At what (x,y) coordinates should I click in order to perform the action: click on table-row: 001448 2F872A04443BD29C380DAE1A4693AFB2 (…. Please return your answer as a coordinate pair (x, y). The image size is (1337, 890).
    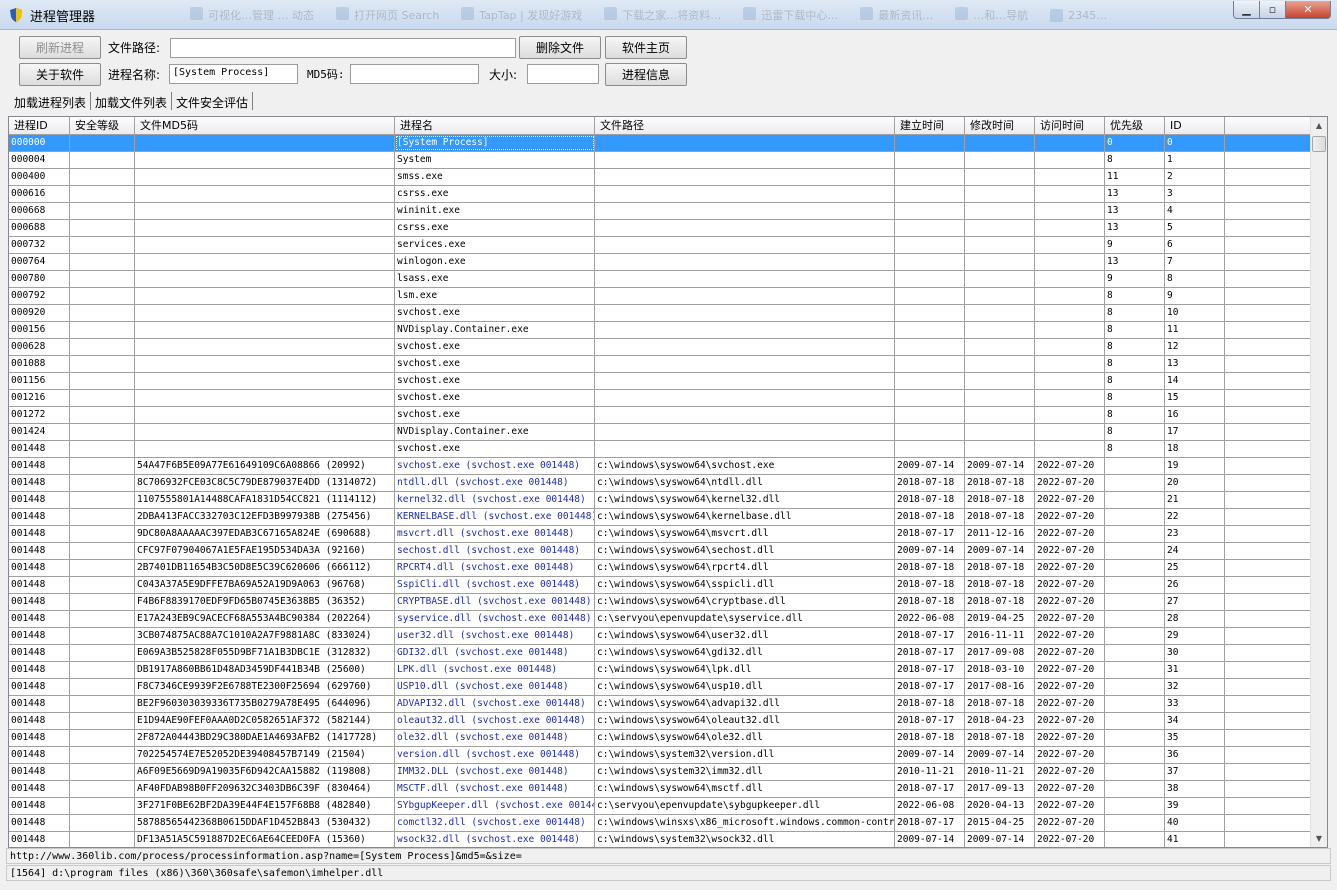
    Looking at the image, I should click on (660, 738).